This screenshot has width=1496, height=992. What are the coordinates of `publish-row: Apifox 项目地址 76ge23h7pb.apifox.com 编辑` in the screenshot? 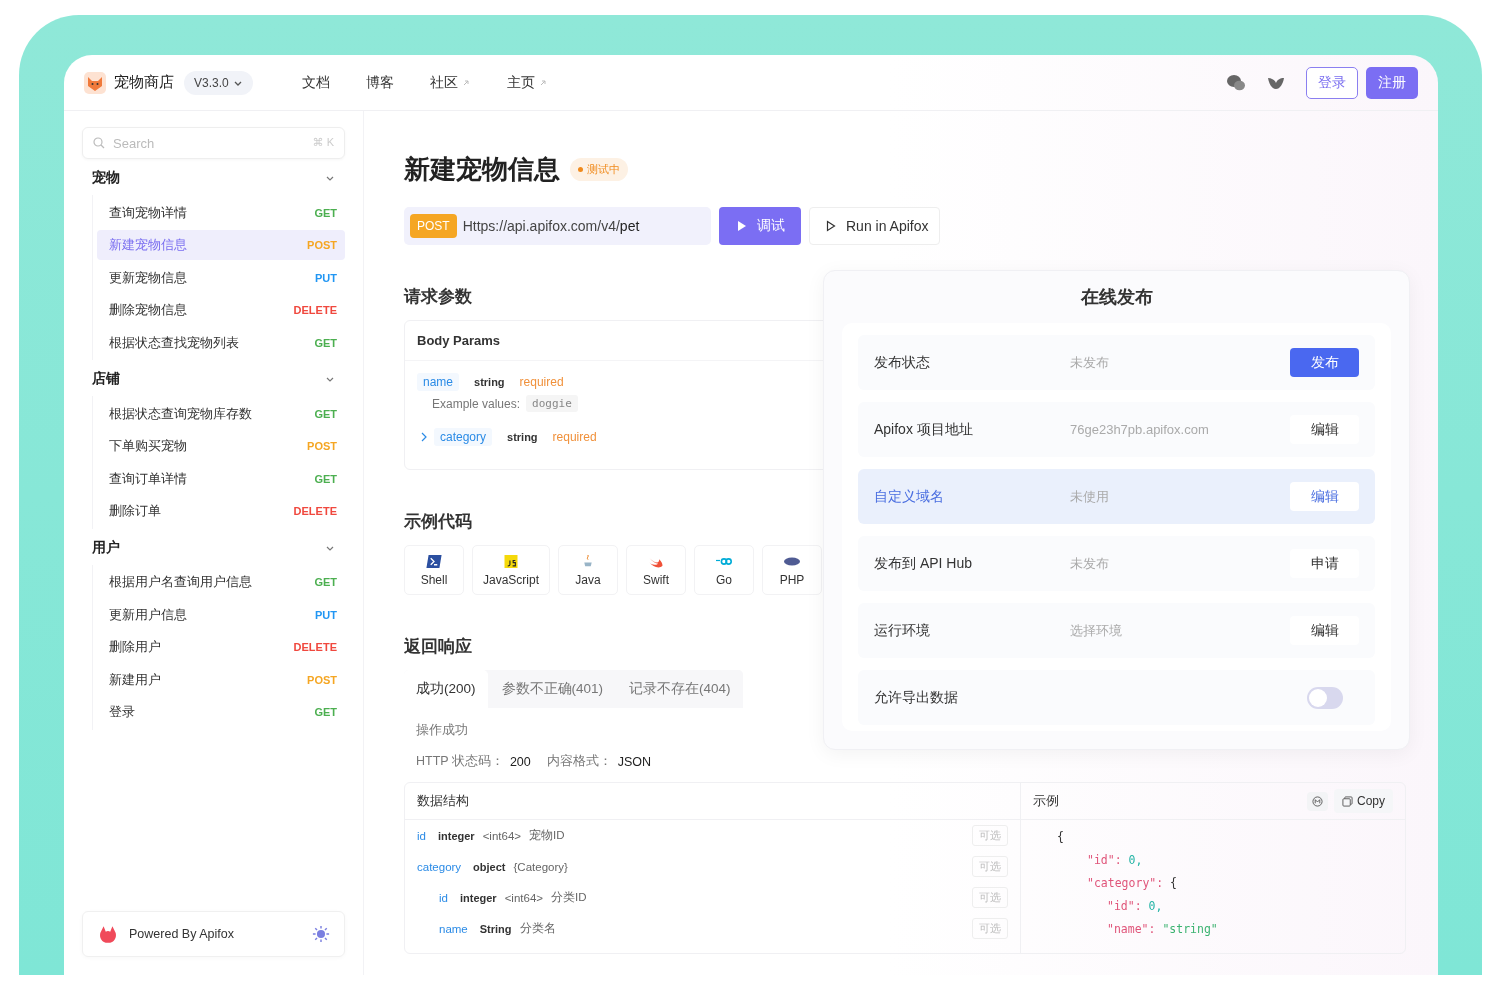 It's located at (1116, 429).